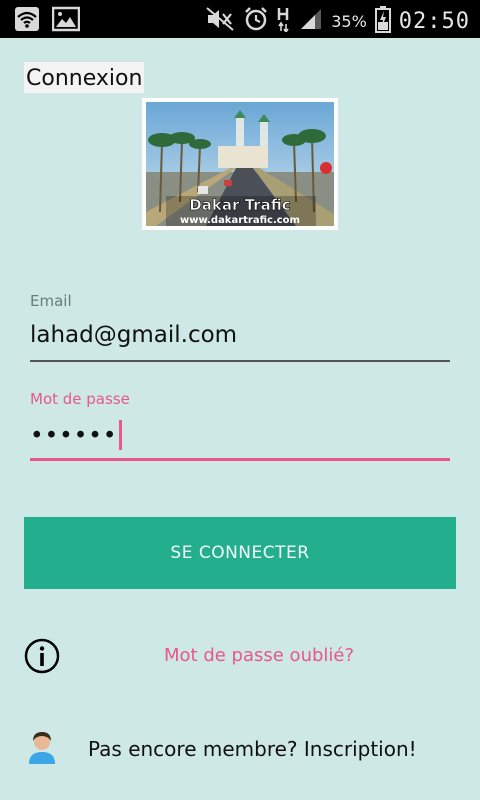 This screenshot has width=480, height=800. Describe the element at coordinates (382, 21) in the screenshot. I see `battery-icon` at that location.